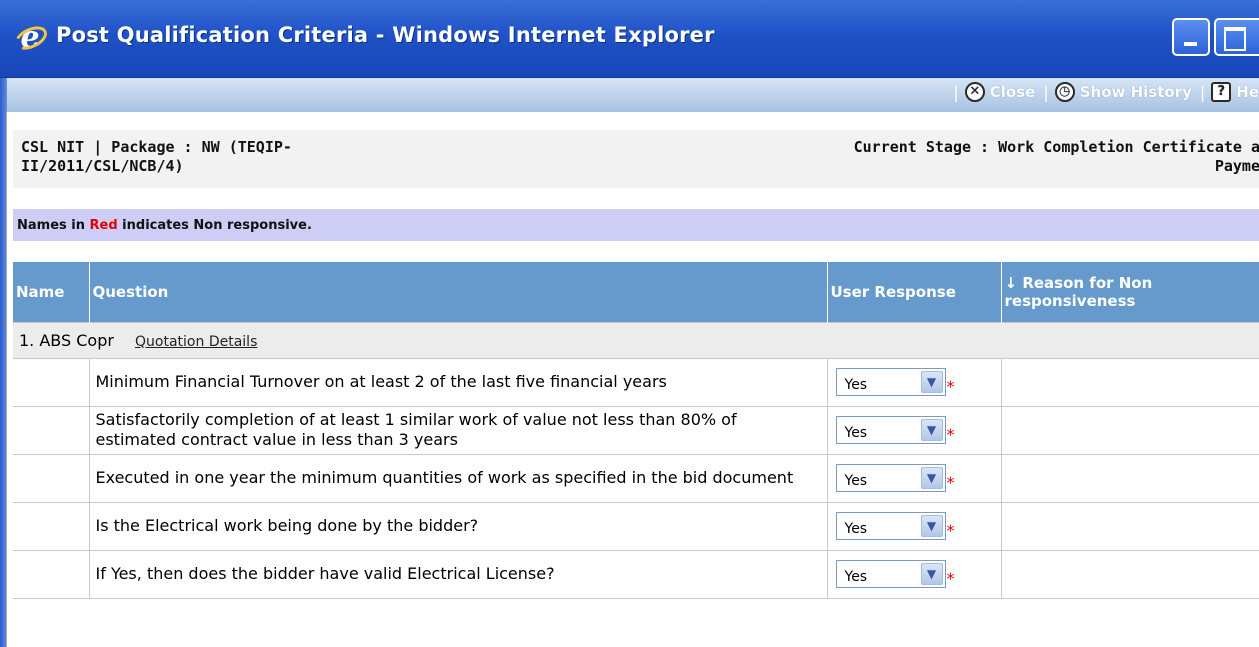 This screenshot has height=647, width=1259. Describe the element at coordinates (1191, 37) in the screenshot. I see `minimize-button` at that location.